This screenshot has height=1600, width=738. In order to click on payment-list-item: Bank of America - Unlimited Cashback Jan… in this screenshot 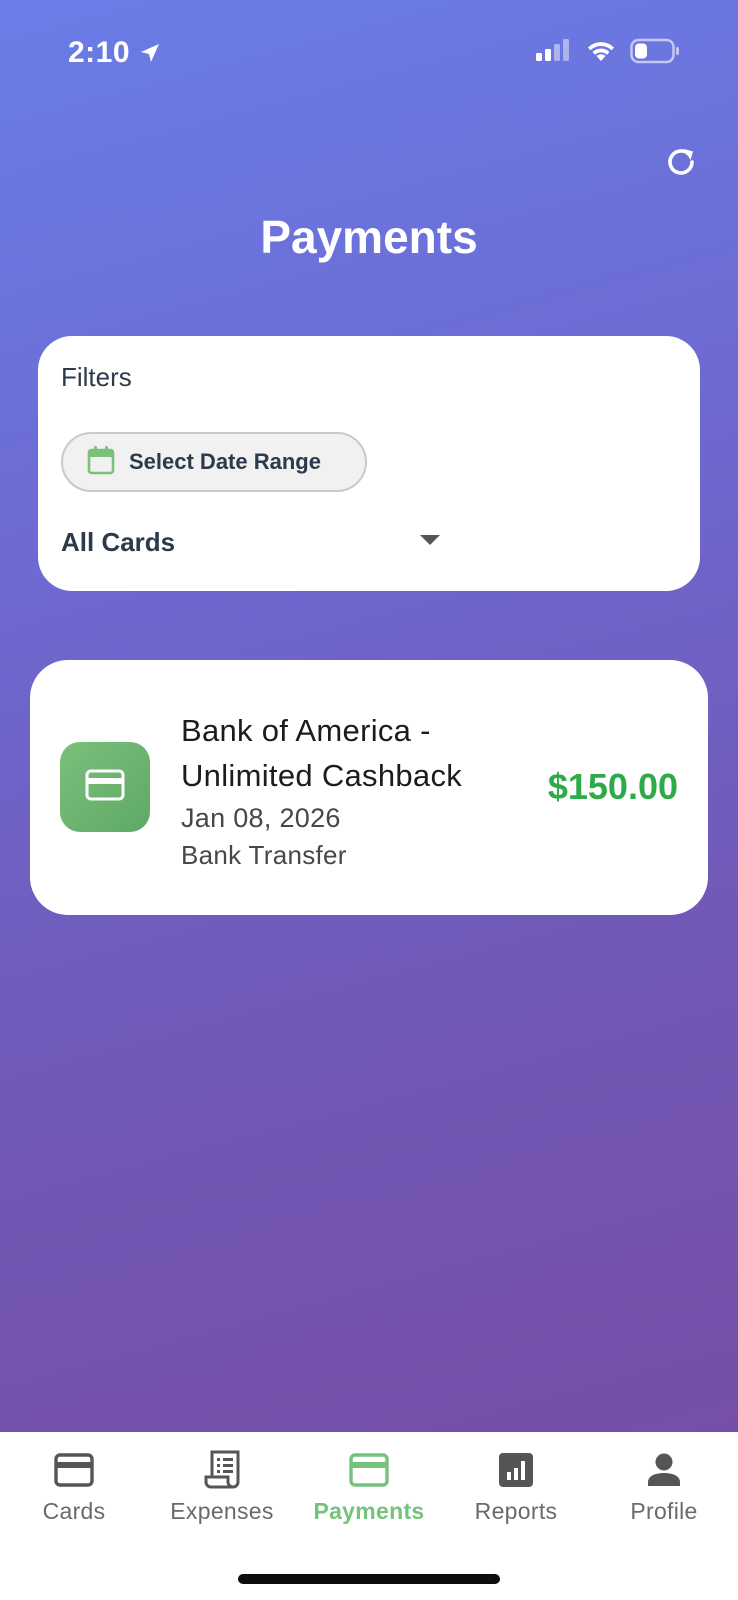, I will do `click(369, 787)`.